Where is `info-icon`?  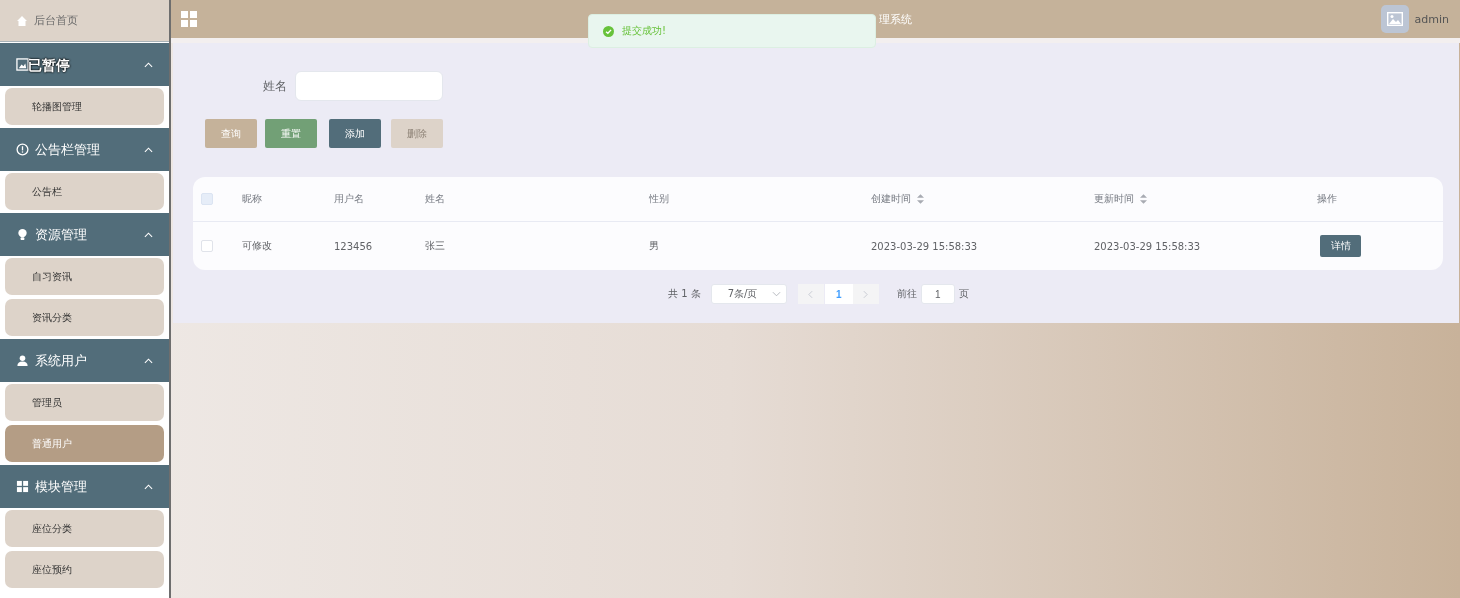 info-icon is located at coordinates (22, 149).